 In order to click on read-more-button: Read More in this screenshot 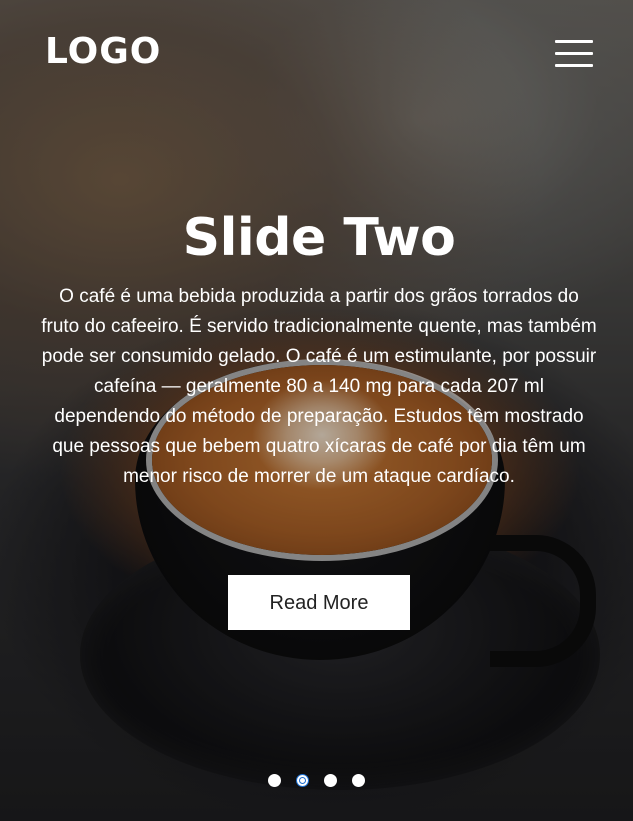, I will do `click(319, 602)`.